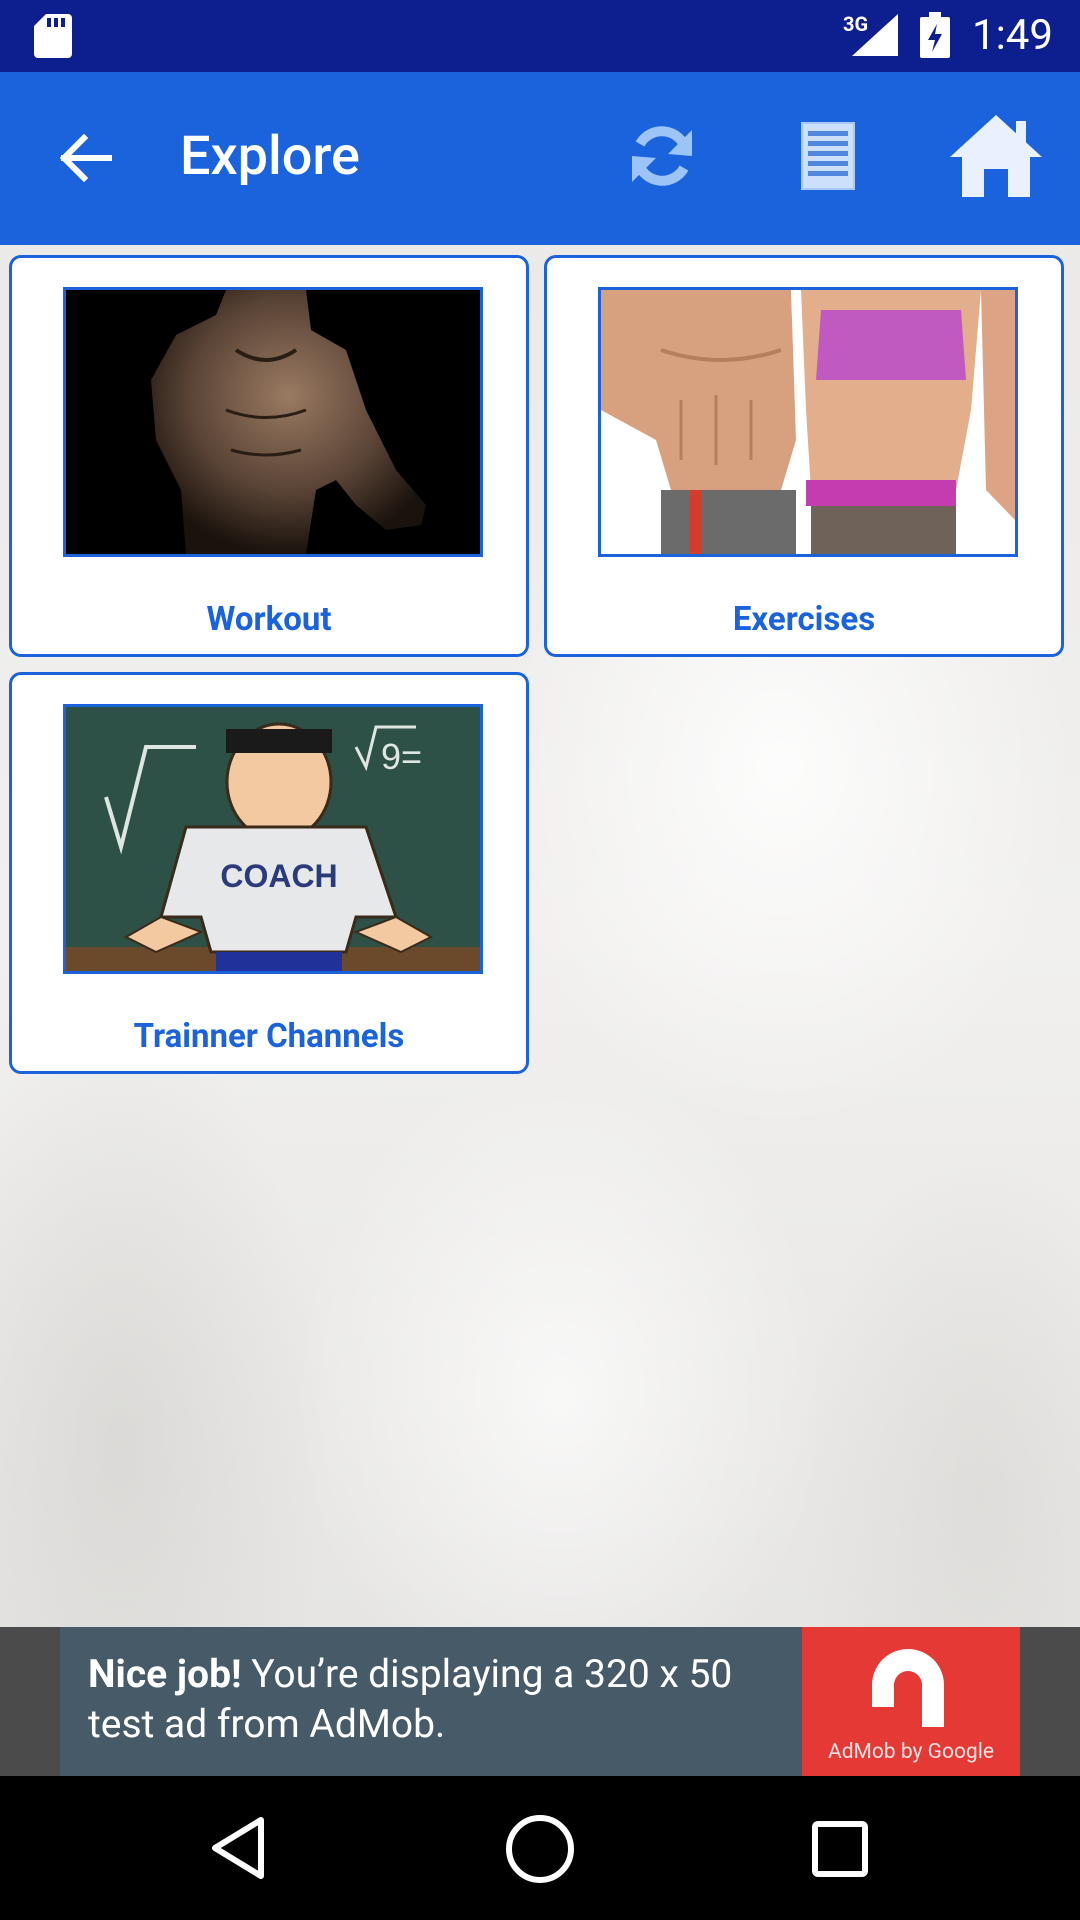 This screenshot has height=1920, width=1080. Describe the element at coordinates (908, 1688) in the screenshot. I see `admob-icon` at that location.